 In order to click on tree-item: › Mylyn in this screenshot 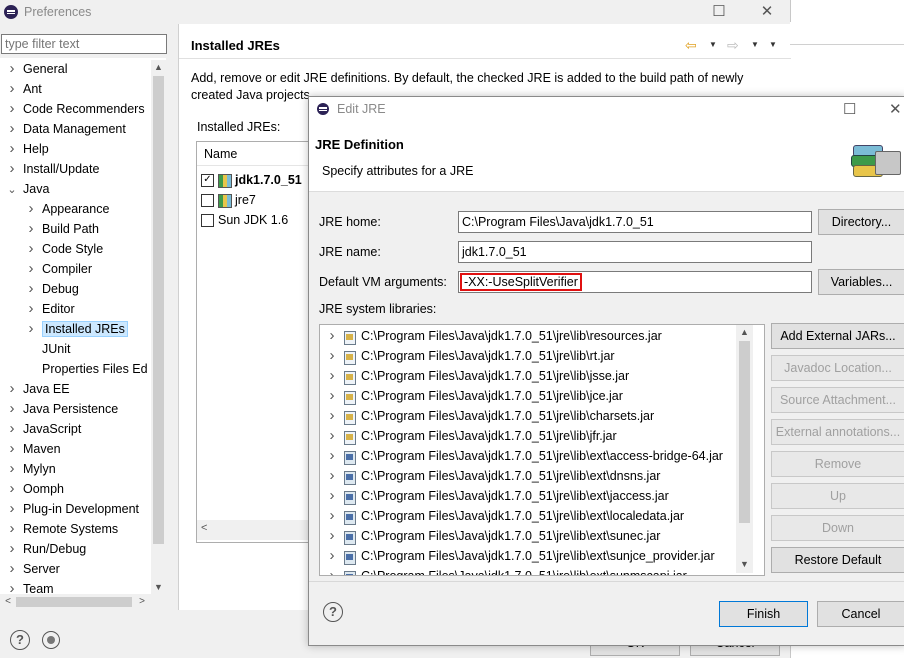, I will do `click(30, 469)`.